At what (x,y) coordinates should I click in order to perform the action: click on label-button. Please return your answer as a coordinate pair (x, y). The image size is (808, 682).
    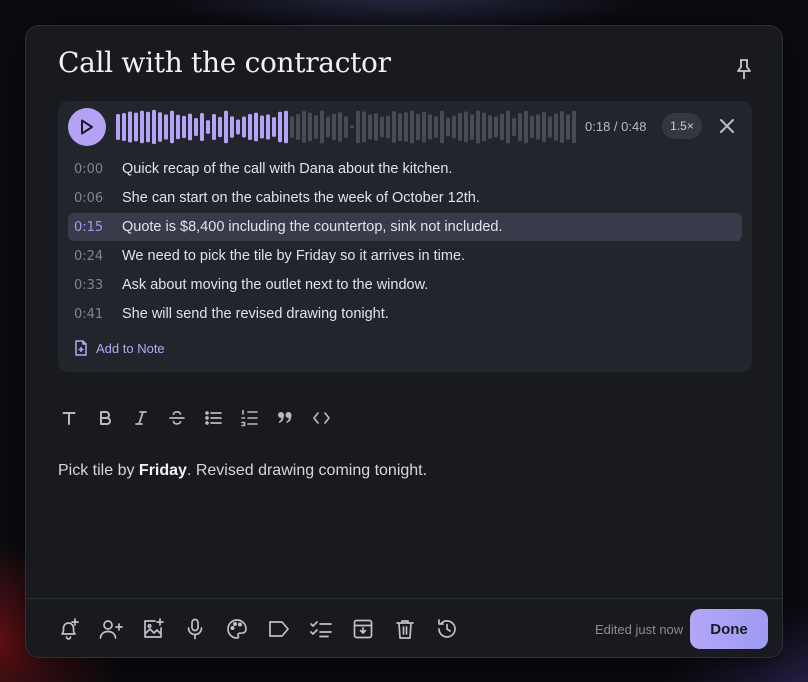
    Looking at the image, I should click on (279, 629).